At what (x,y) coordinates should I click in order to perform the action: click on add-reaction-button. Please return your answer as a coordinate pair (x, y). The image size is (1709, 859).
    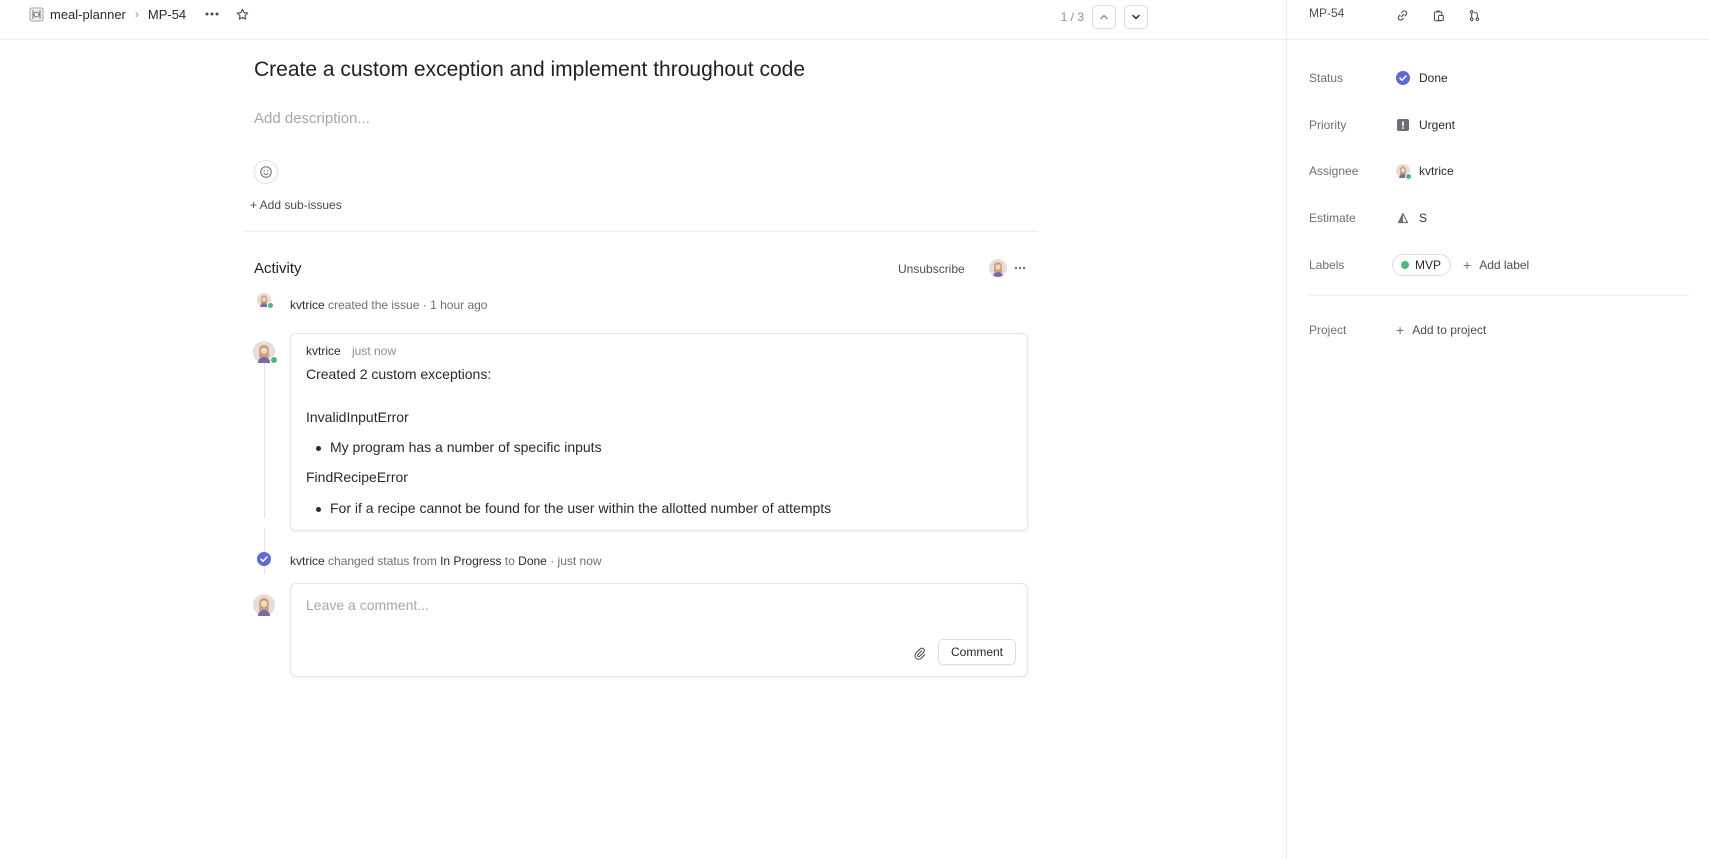
    Looking at the image, I should click on (266, 172).